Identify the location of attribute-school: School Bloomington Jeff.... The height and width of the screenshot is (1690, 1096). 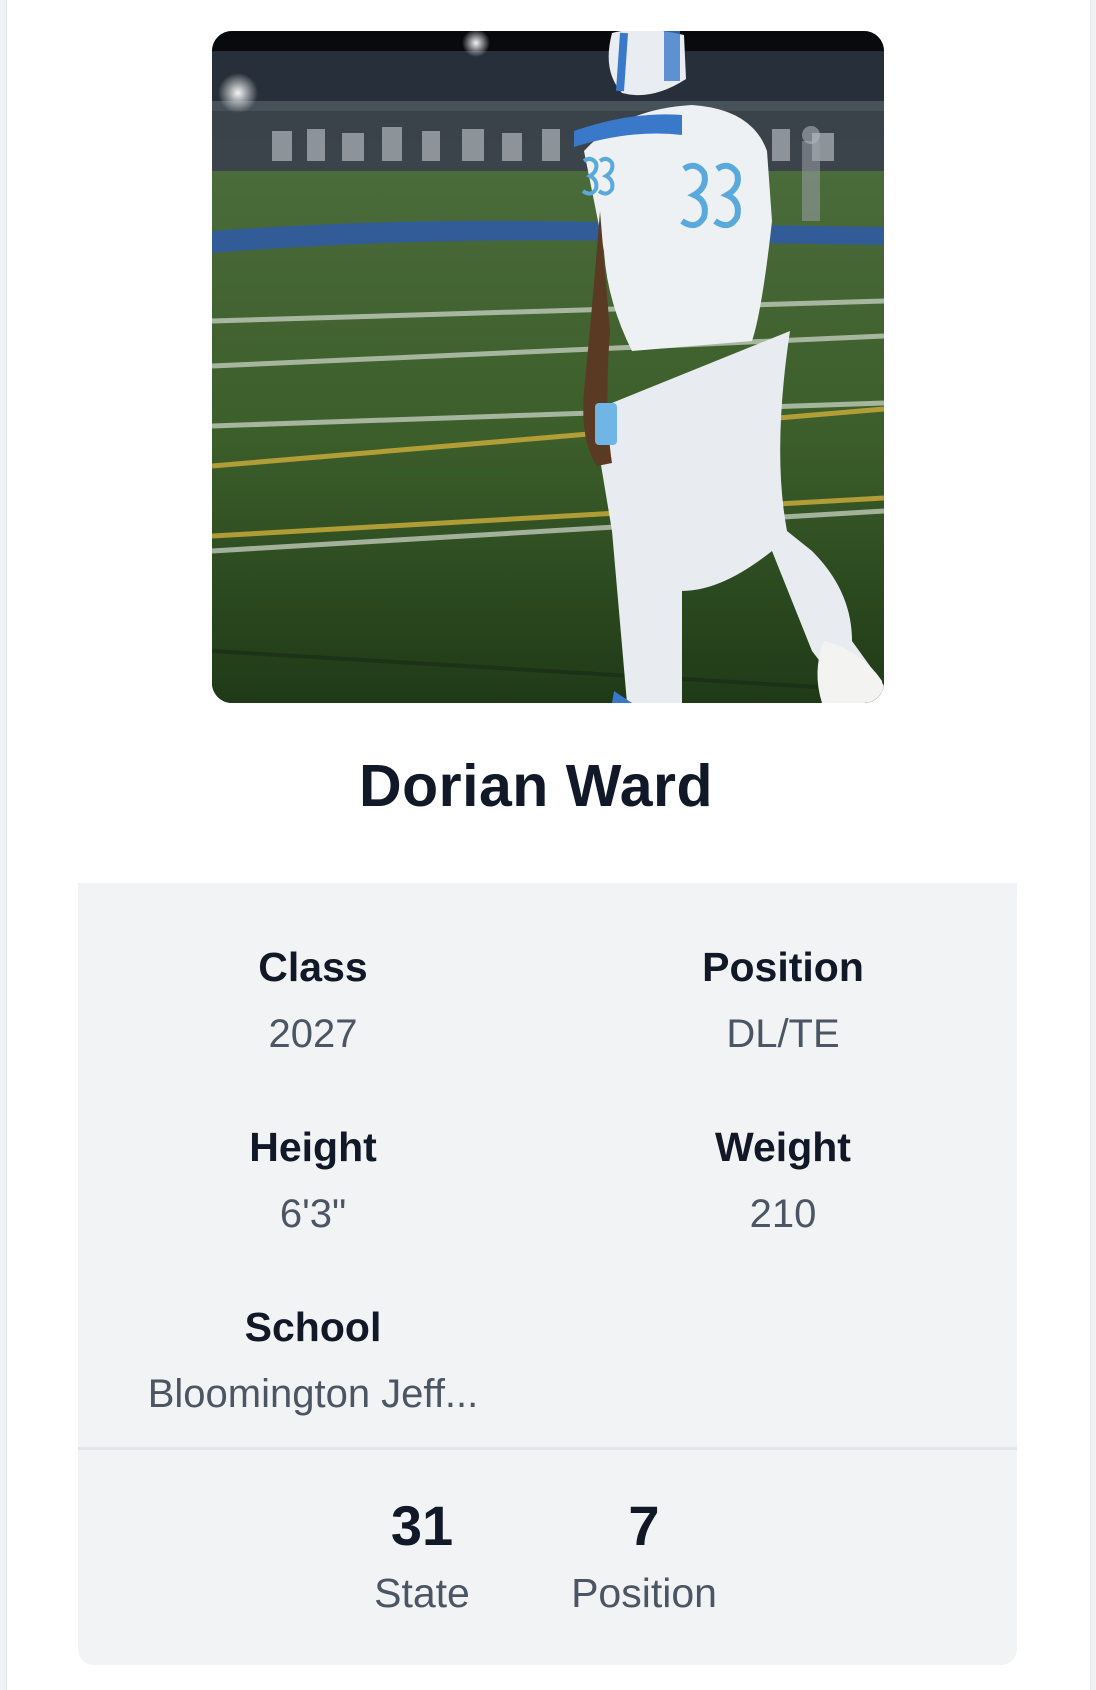
(313, 1360).